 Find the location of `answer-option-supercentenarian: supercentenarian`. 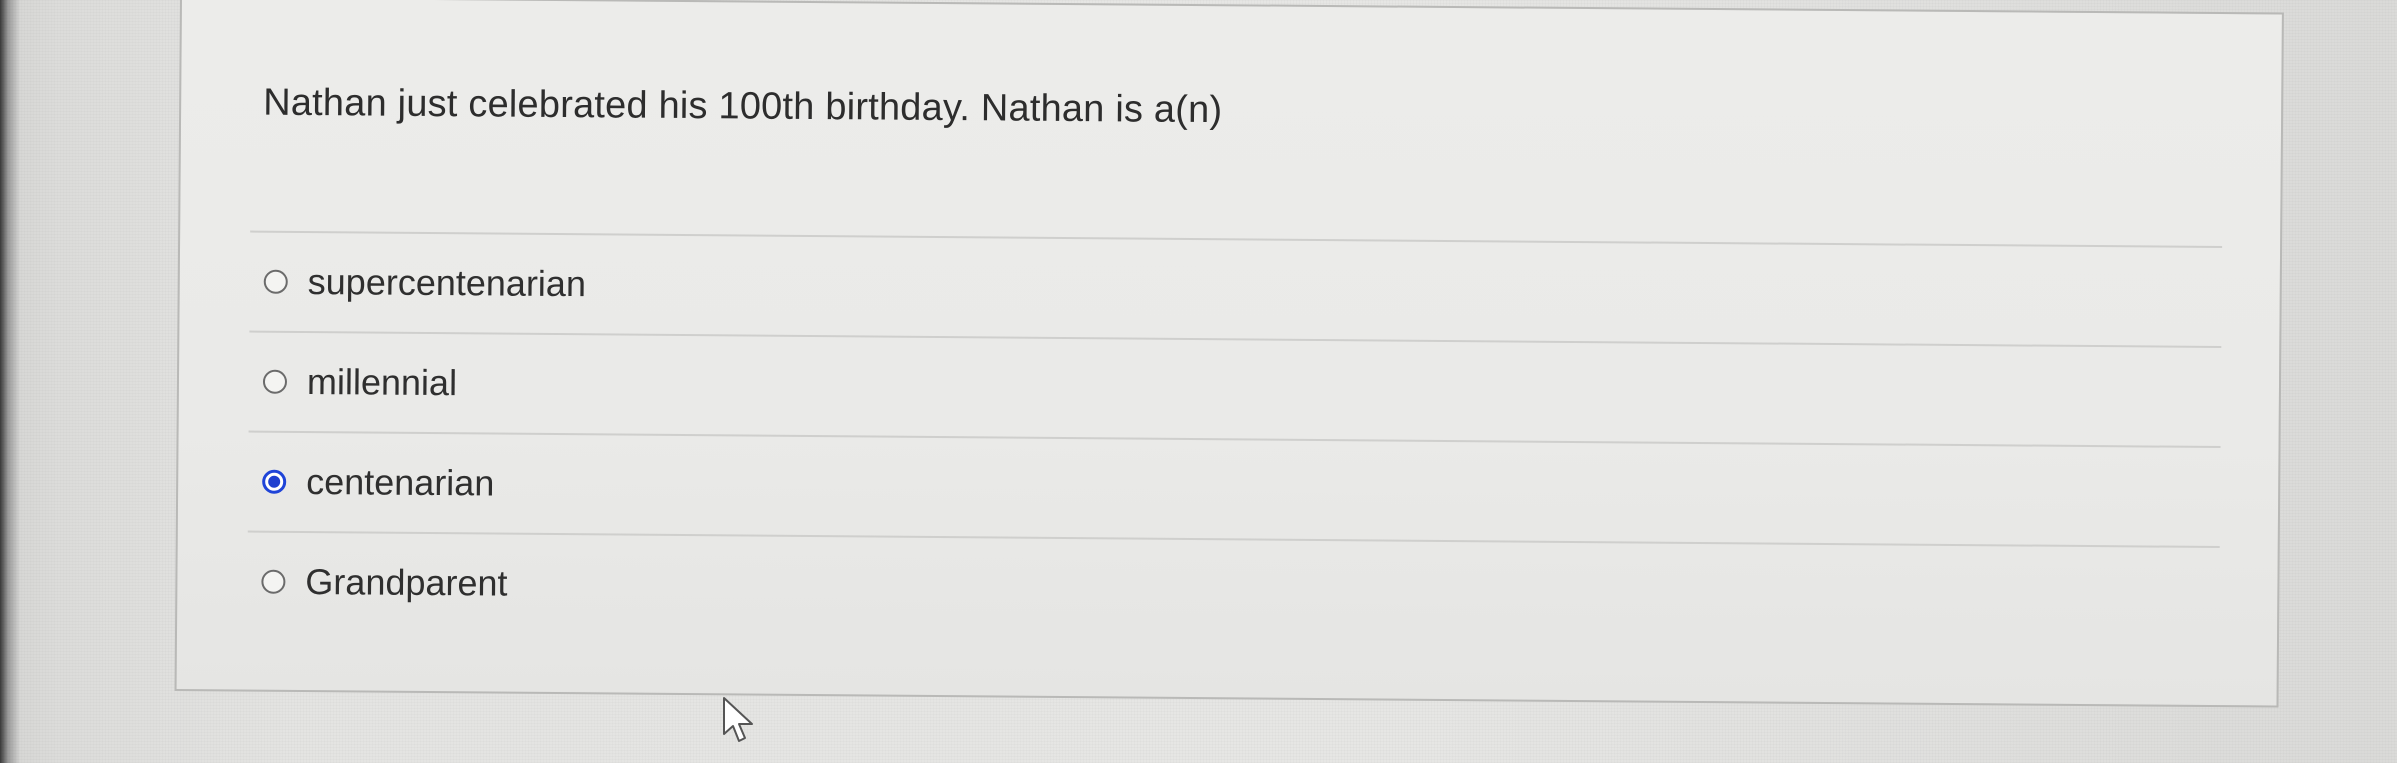

answer-option-supercentenarian: supercentenarian is located at coordinates (1236, 288).